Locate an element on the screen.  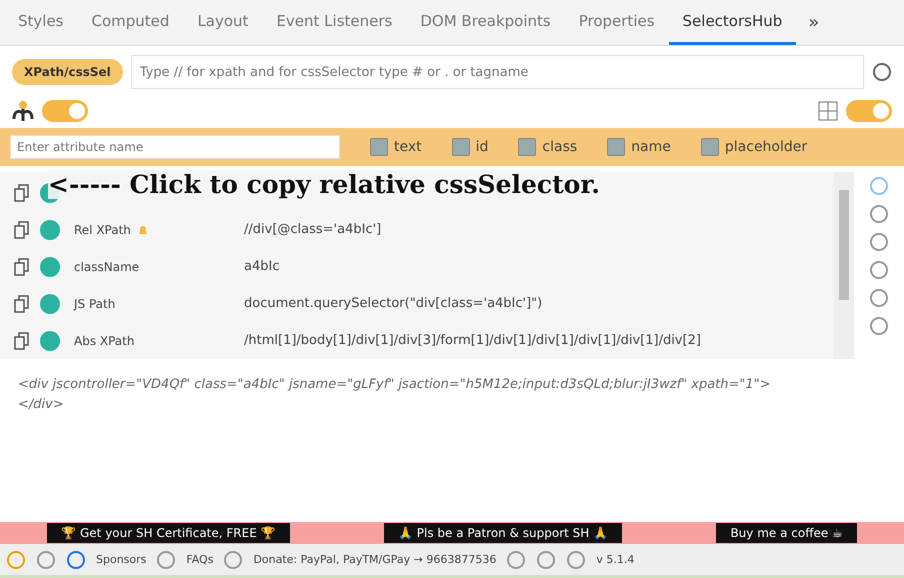
selector-value: a4bIc is located at coordinates (262, 266).